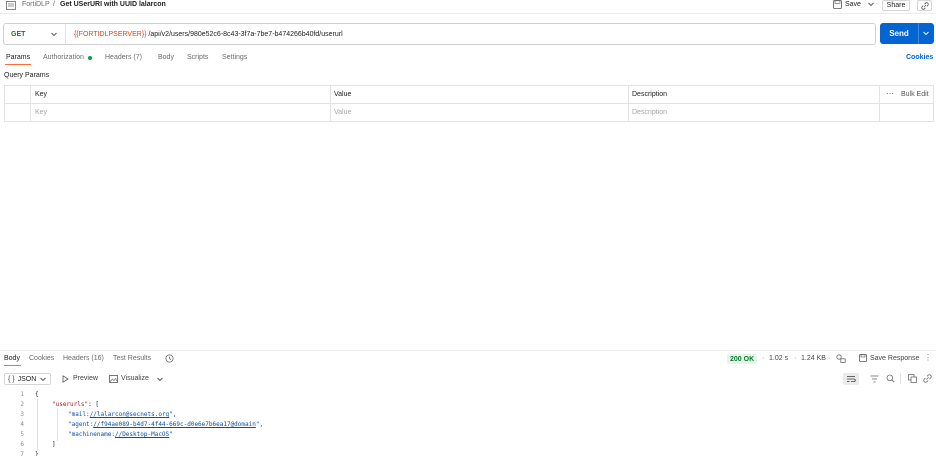 The height and width of the screenshot is (456, 936). Describe the element at coordinates (779, 358) in the screenshot. I see `response-time: 1.02 s` at that location.